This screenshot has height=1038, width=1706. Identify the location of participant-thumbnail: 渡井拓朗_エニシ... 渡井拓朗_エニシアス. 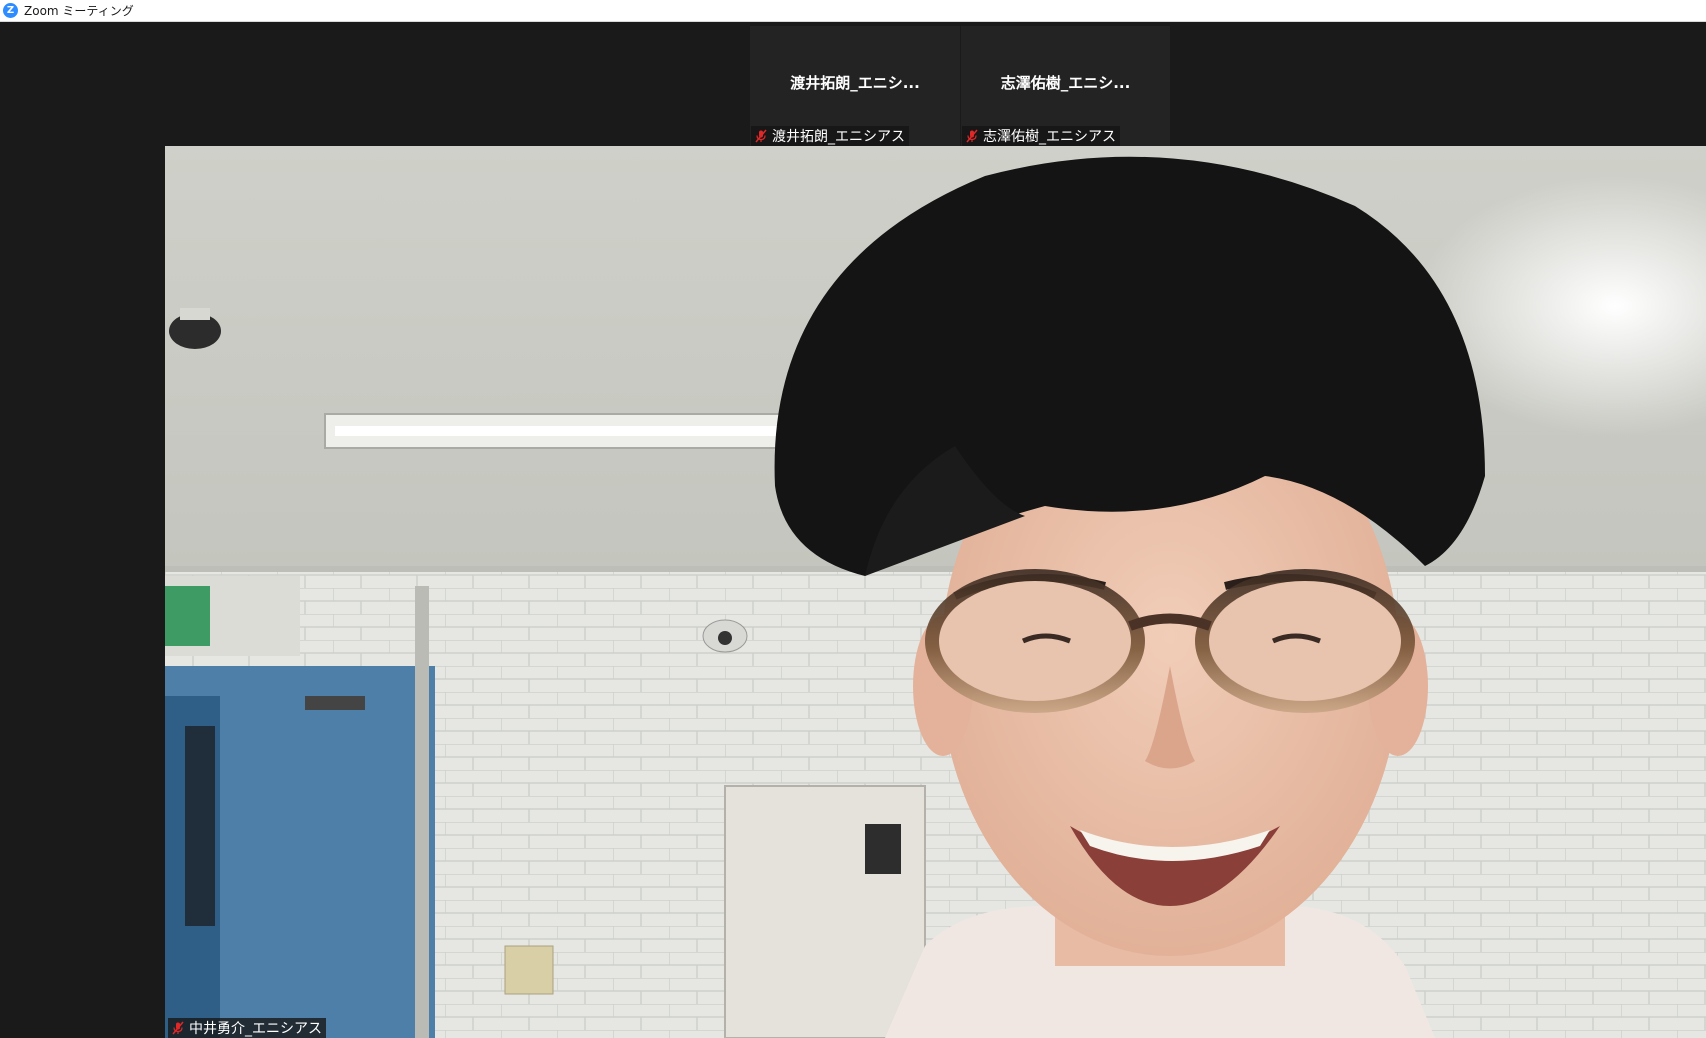
(855, 86).